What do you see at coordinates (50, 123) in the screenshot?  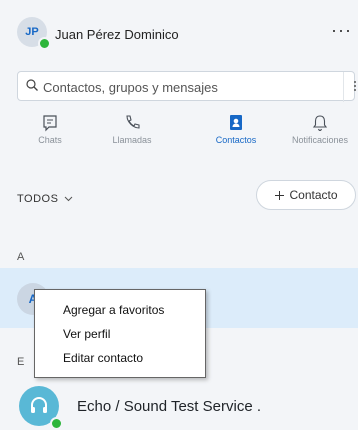 I see `chat-icon` at bounding box center [50, 123].